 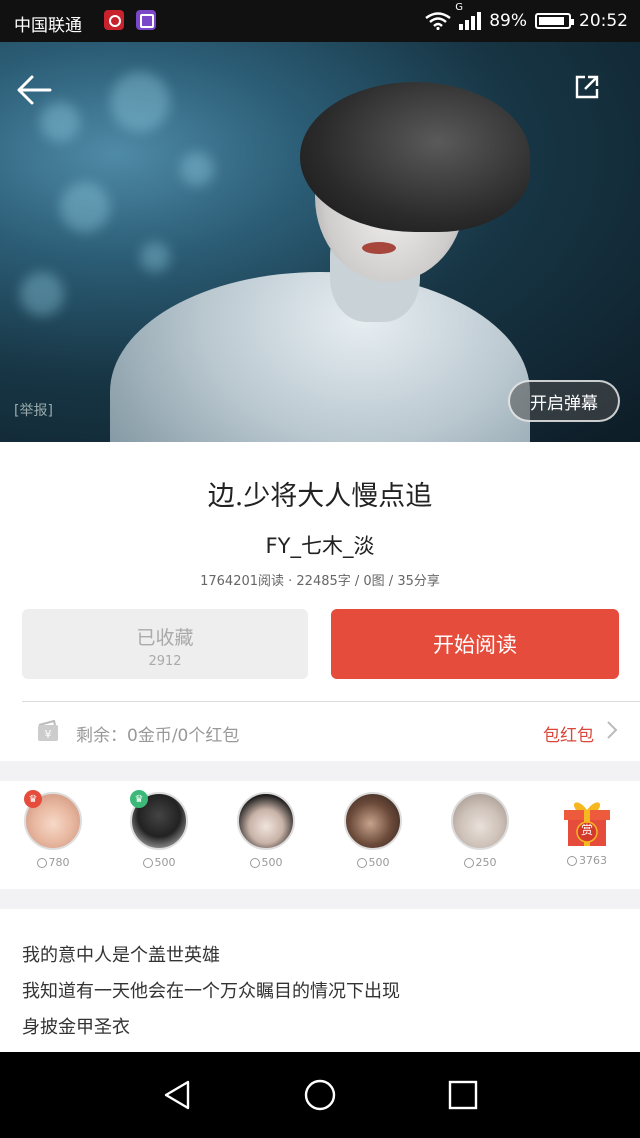 What do you see at coordinates (114, 20) in the screenshot?
I see `netease-music-icon` at bounding box center [114, 20].